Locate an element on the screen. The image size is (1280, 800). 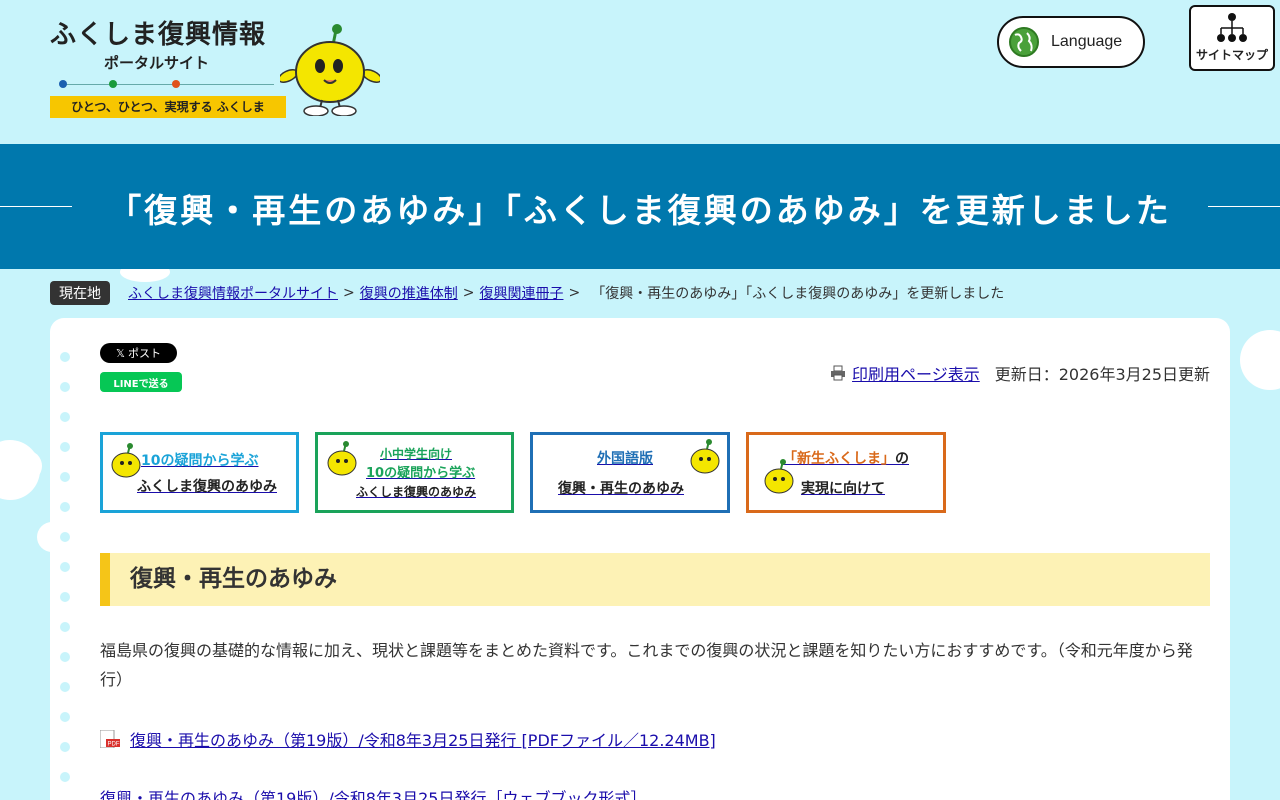
webbook-link: 復興・再生のあゆみ（第19版）/令和8年3月25日発行［ウェブブック形式］ is located at coordinates (373, 792).